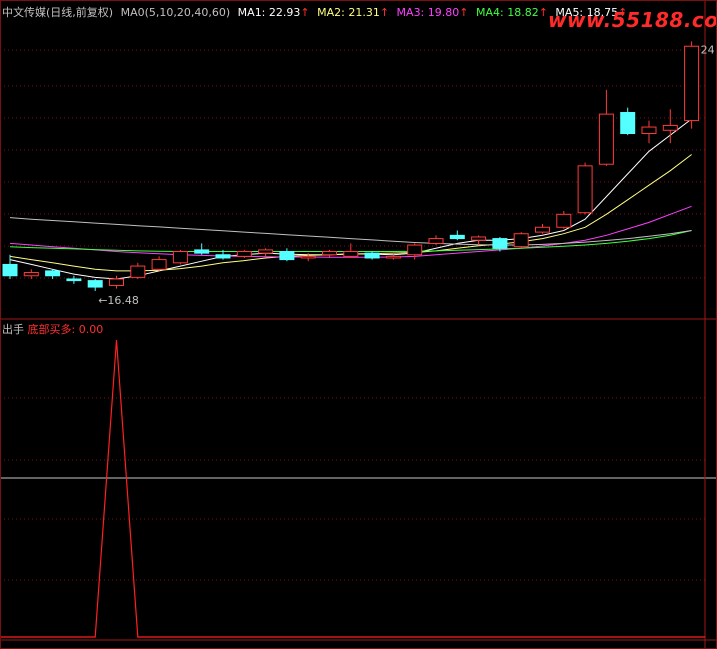 This screenshot has width=717, height=649. I want to click on indicator-header: 出手 底部买多: 0.00, so click(52, 329).